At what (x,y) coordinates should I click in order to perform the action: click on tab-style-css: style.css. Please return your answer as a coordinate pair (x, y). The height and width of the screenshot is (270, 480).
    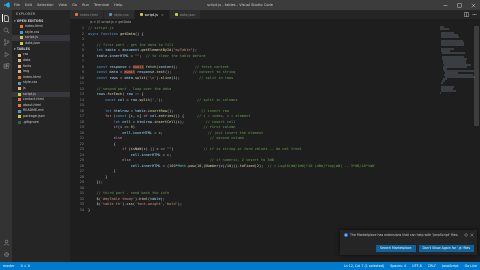
    Looking at the image, I should click on (119, 14).